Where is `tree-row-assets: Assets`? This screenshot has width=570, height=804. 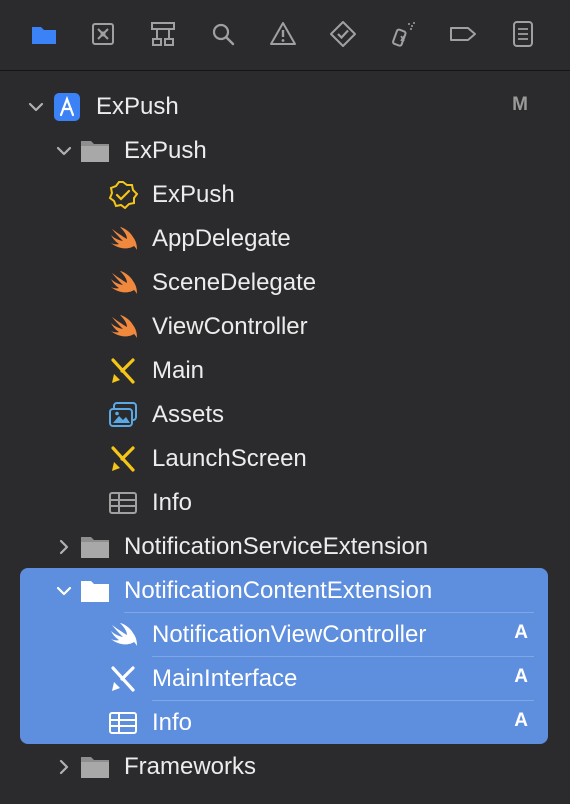
tree-row-assets: Assets is located at coordinates (285, 415).